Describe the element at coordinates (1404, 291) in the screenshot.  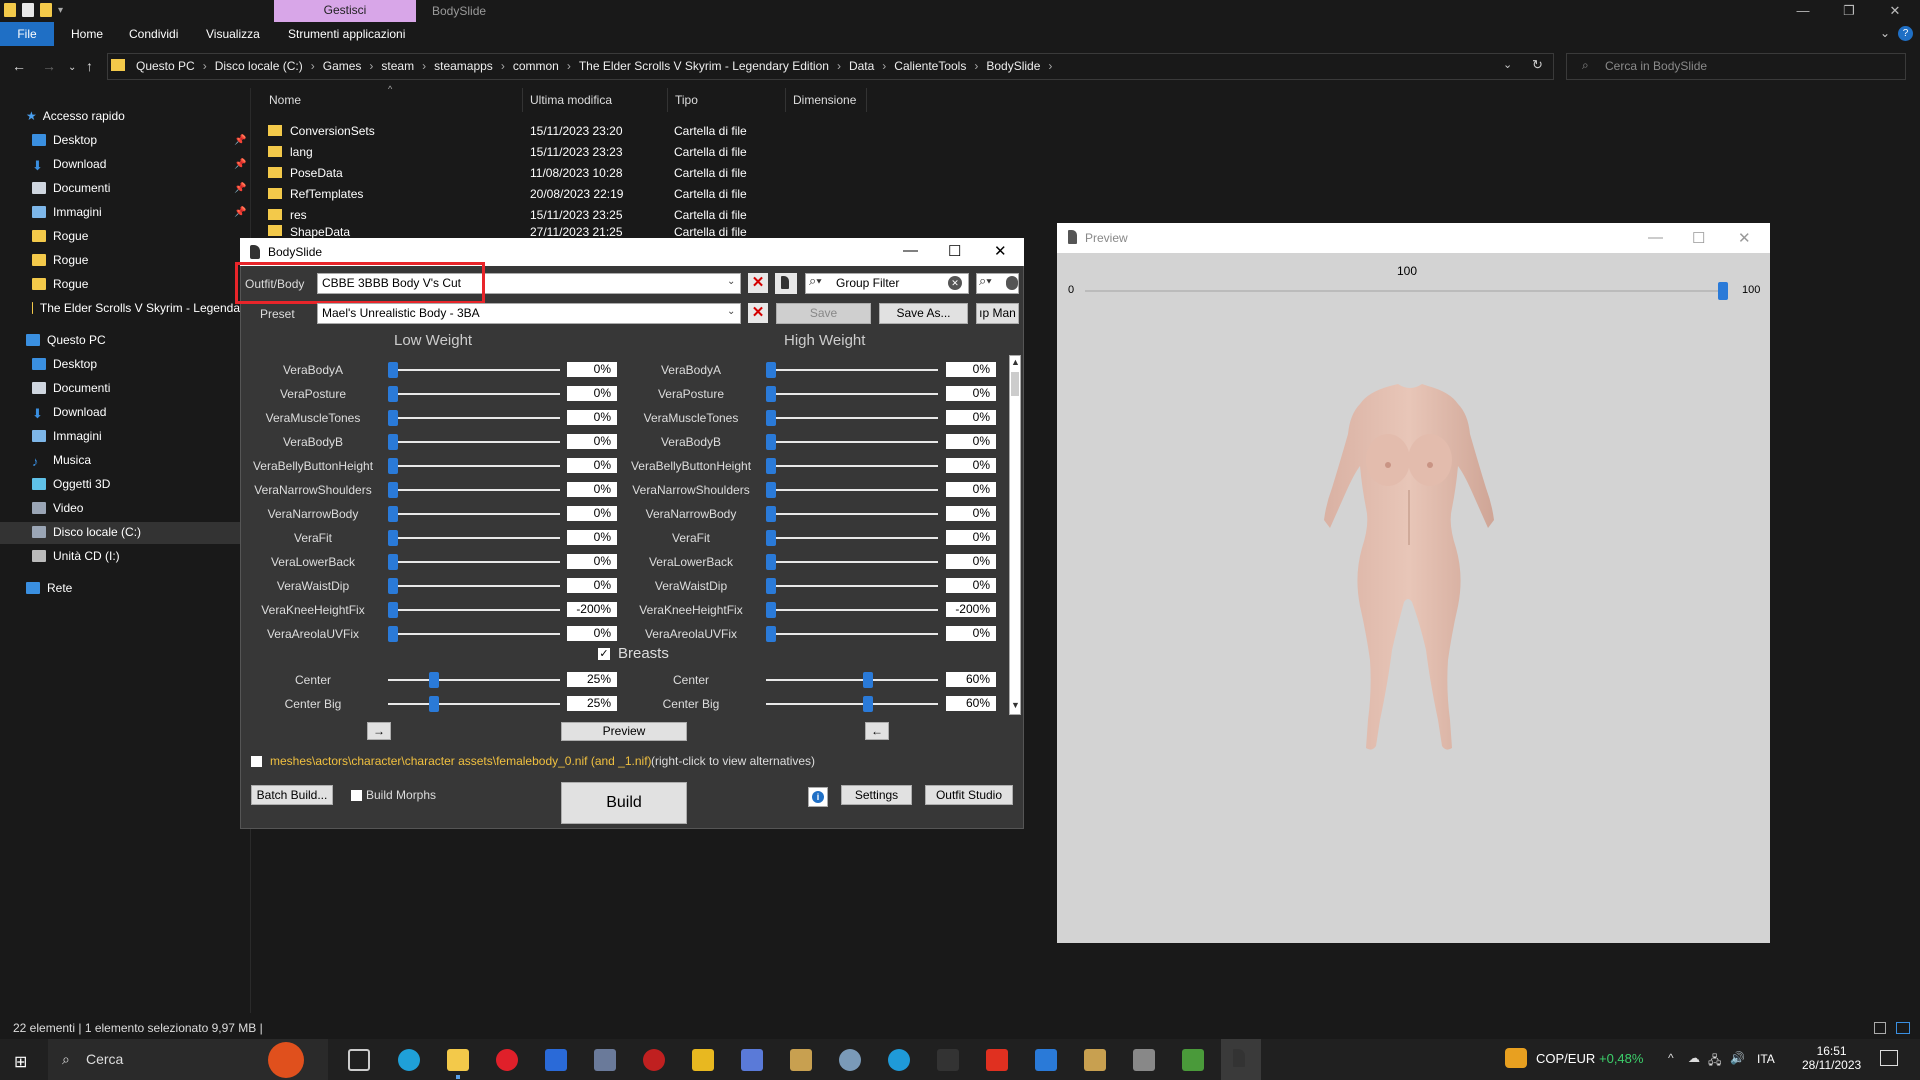
I see `weight-slider` at that location.